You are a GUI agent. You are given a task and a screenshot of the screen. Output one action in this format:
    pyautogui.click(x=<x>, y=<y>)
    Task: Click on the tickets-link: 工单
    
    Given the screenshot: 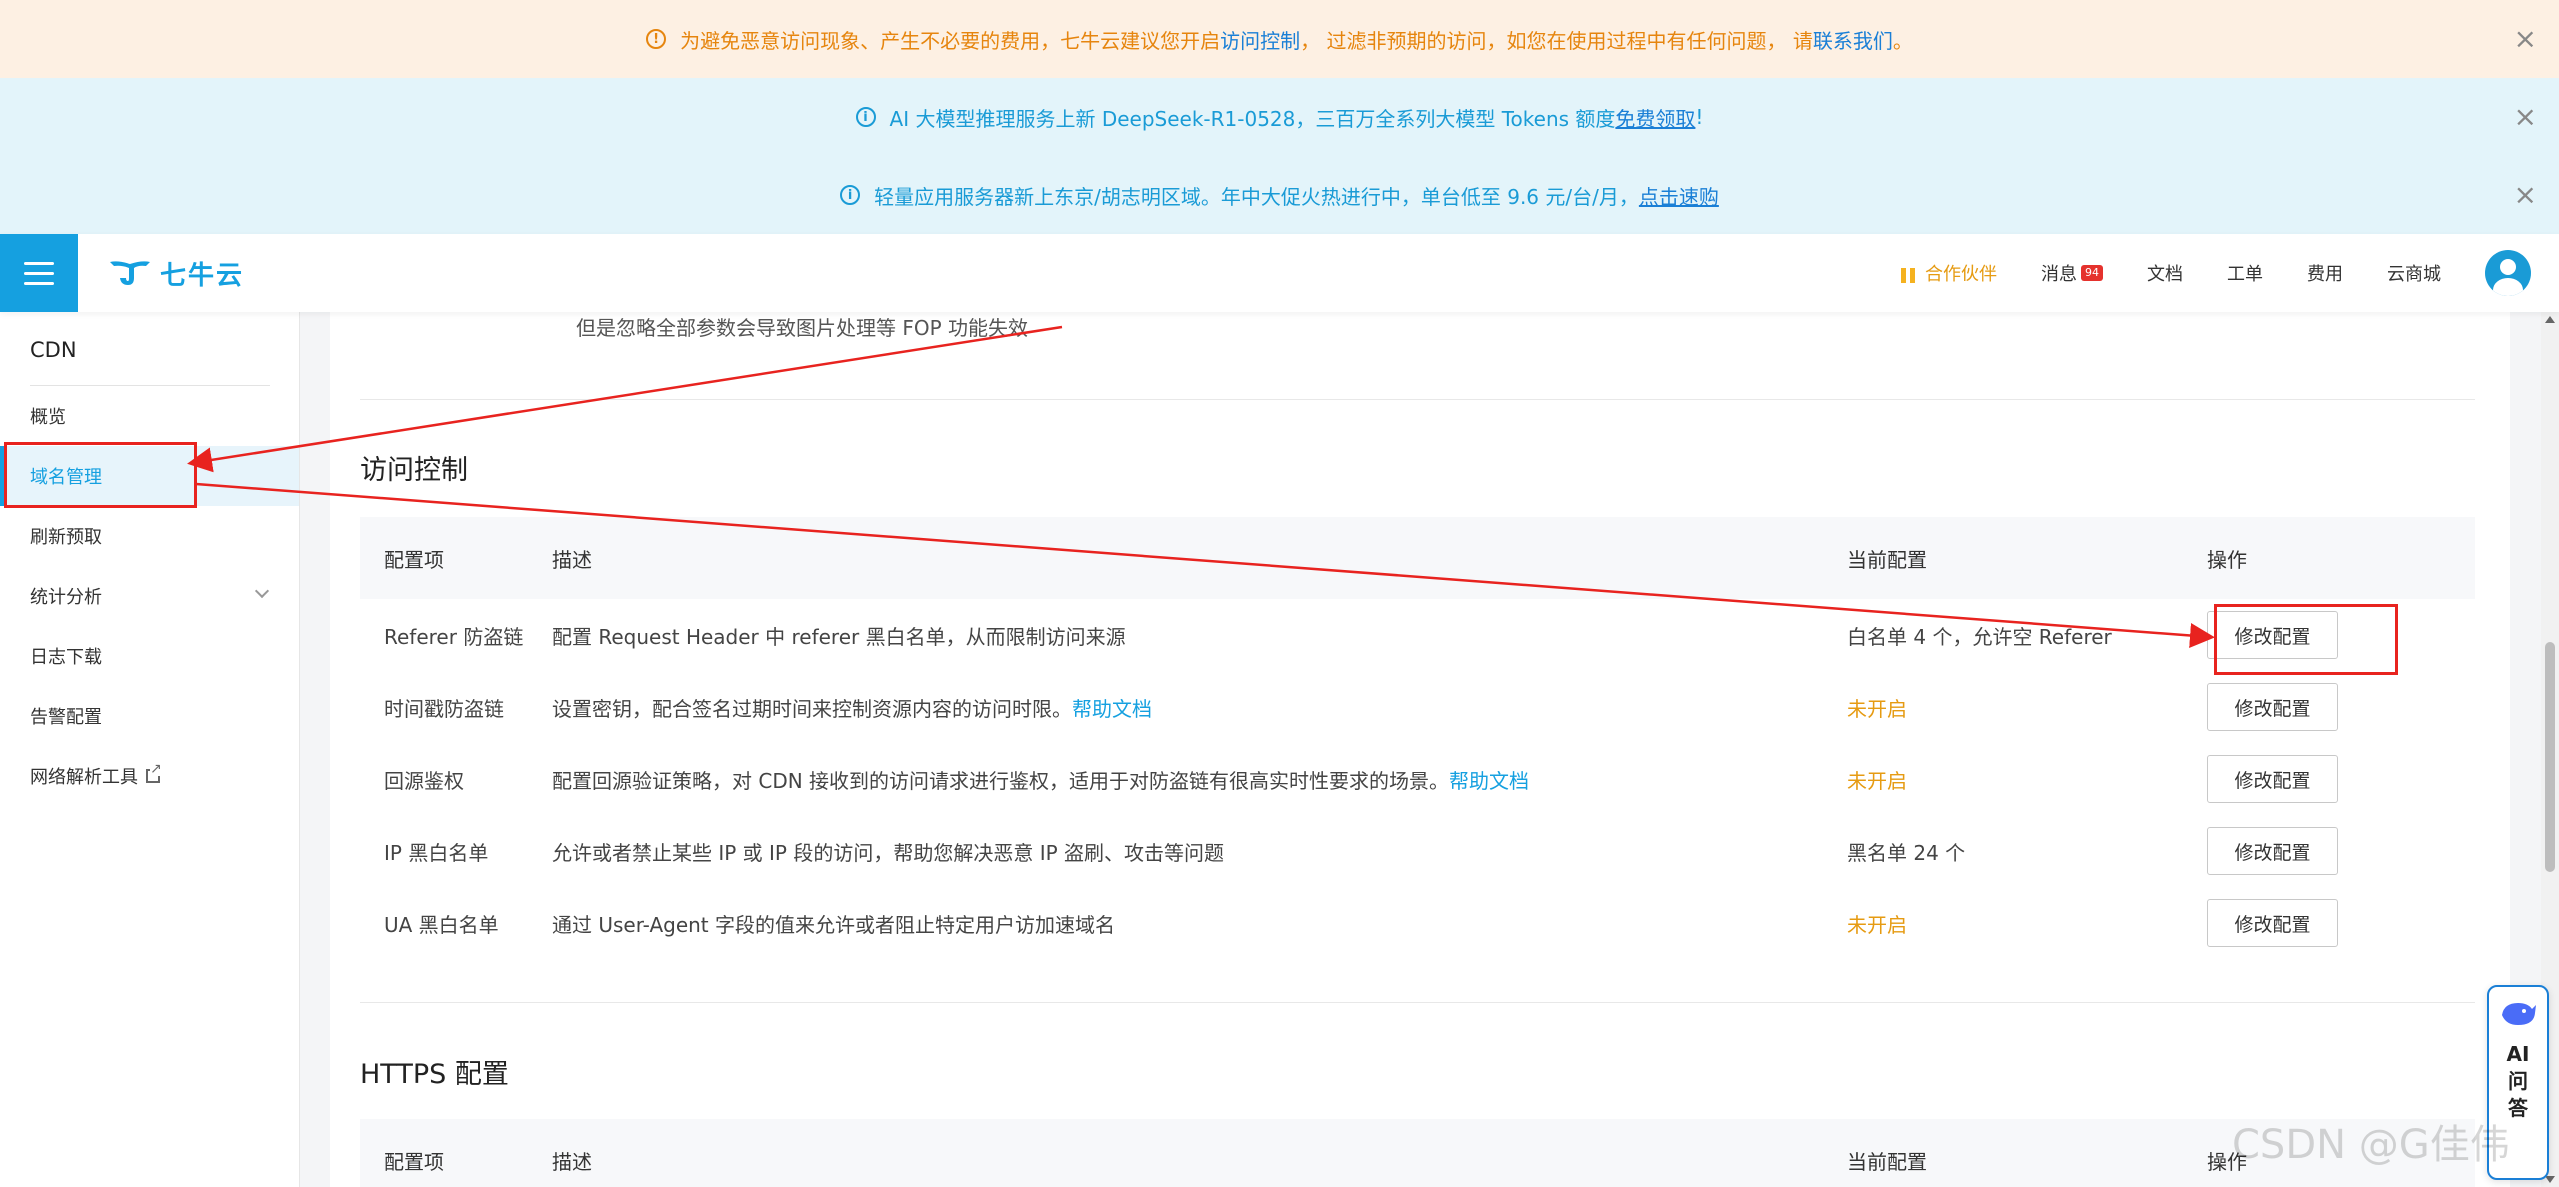 What is the action you would take?
    pyautogui.click(x=2245, y=273)
    